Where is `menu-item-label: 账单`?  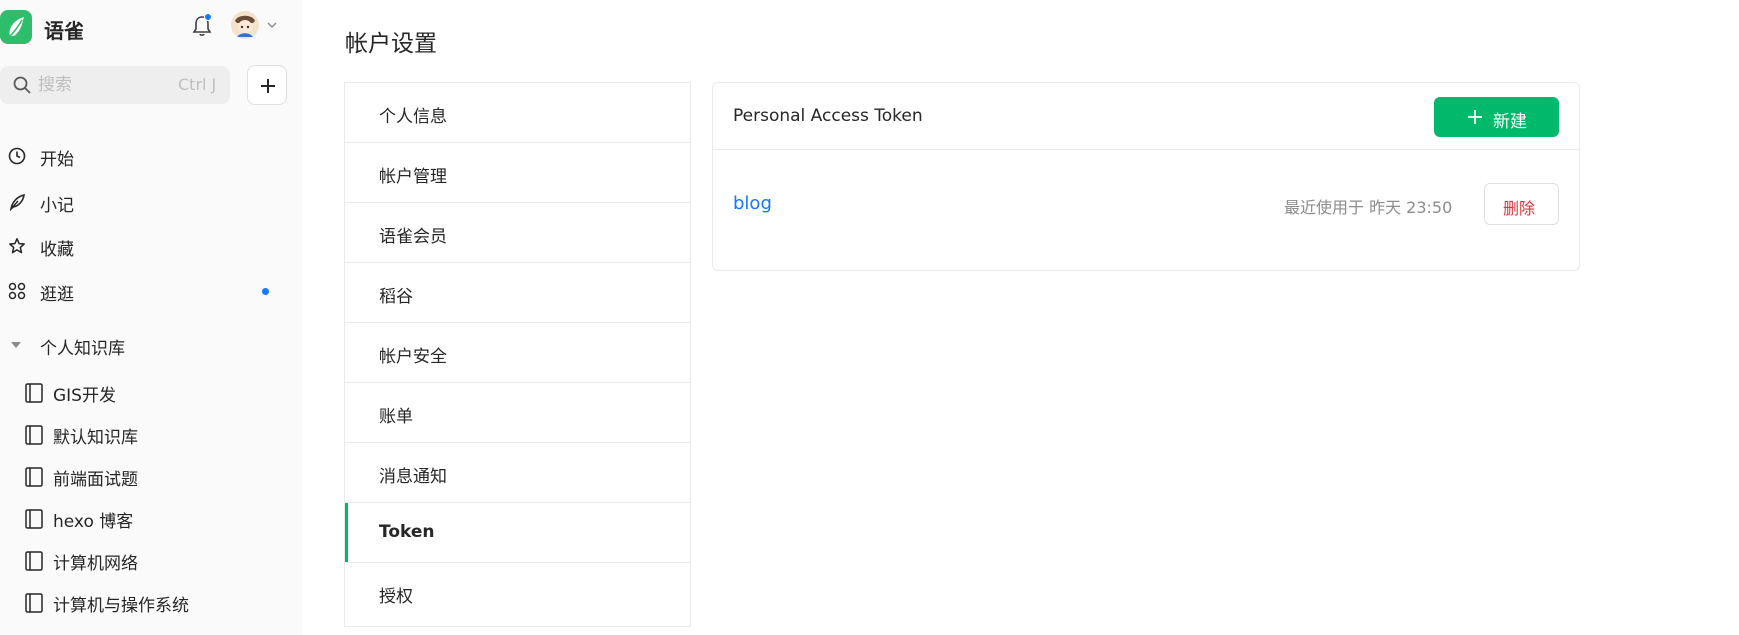
menu-item-label: 账单 is located at coordinates (396, 417).